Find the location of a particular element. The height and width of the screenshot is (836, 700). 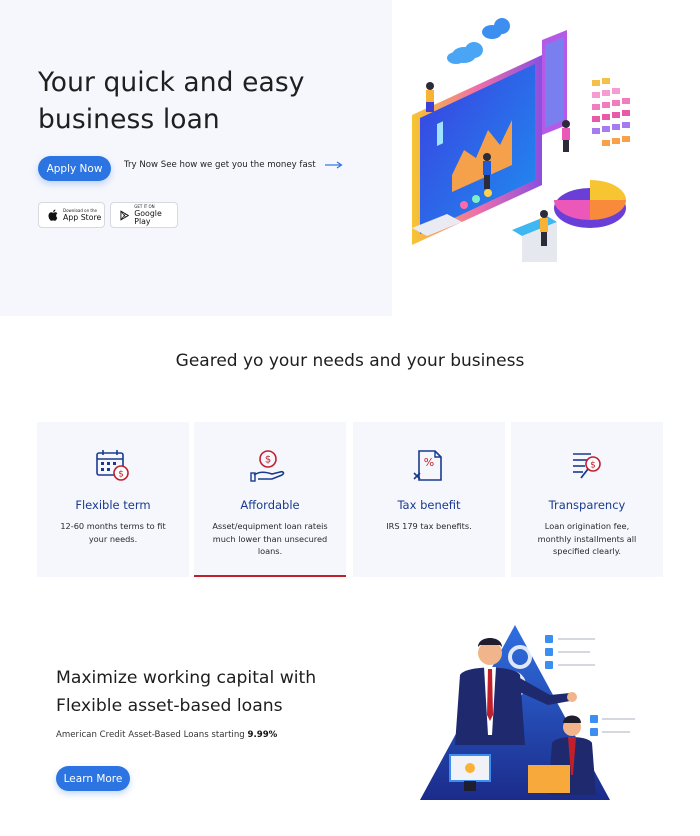

app-store-label: App Store is located at coordinates (82, 217).